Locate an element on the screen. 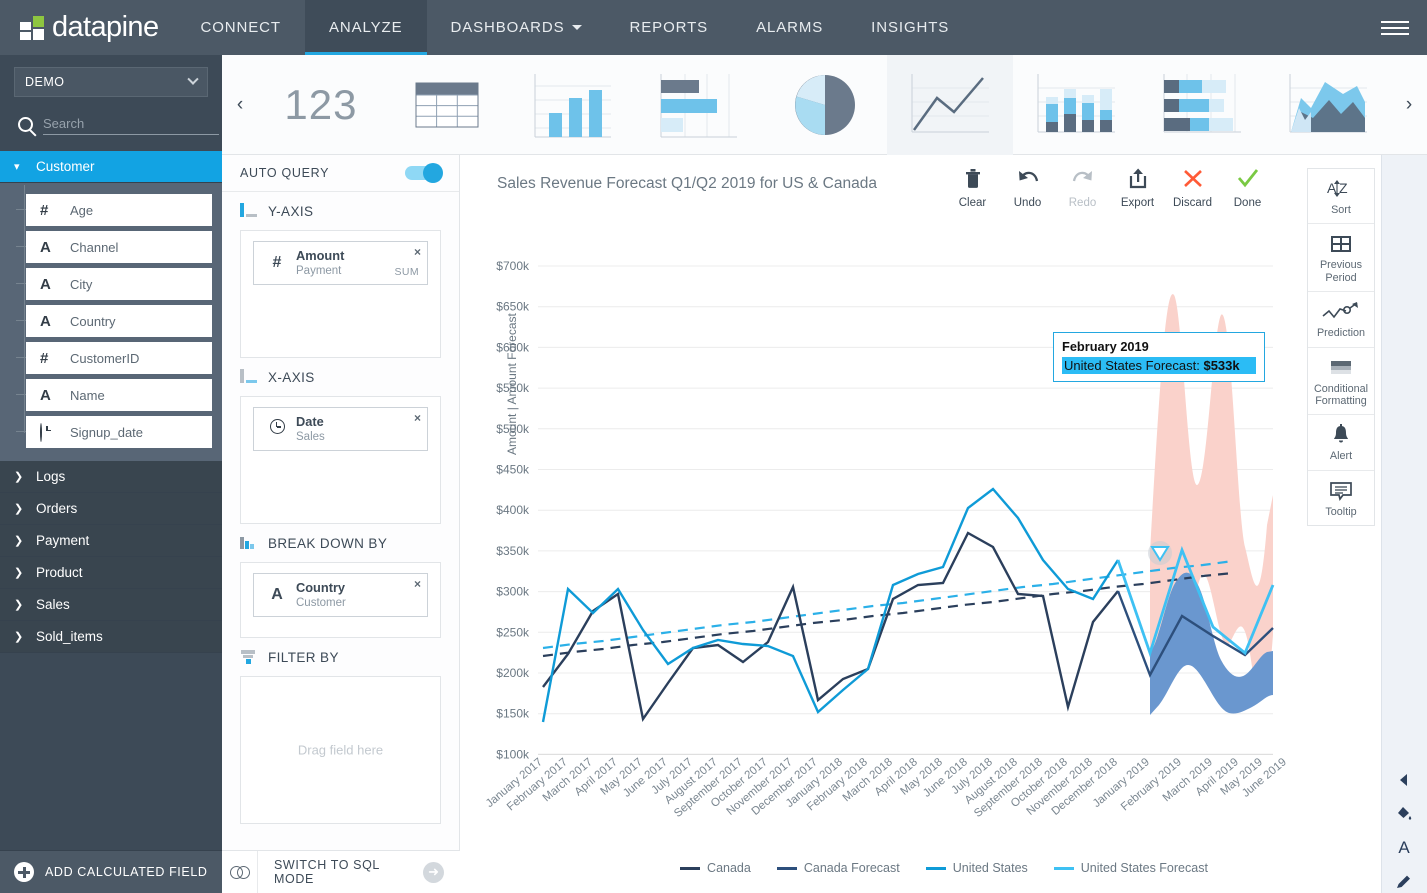  chart-type-pie is located at coordinates (825, 105).